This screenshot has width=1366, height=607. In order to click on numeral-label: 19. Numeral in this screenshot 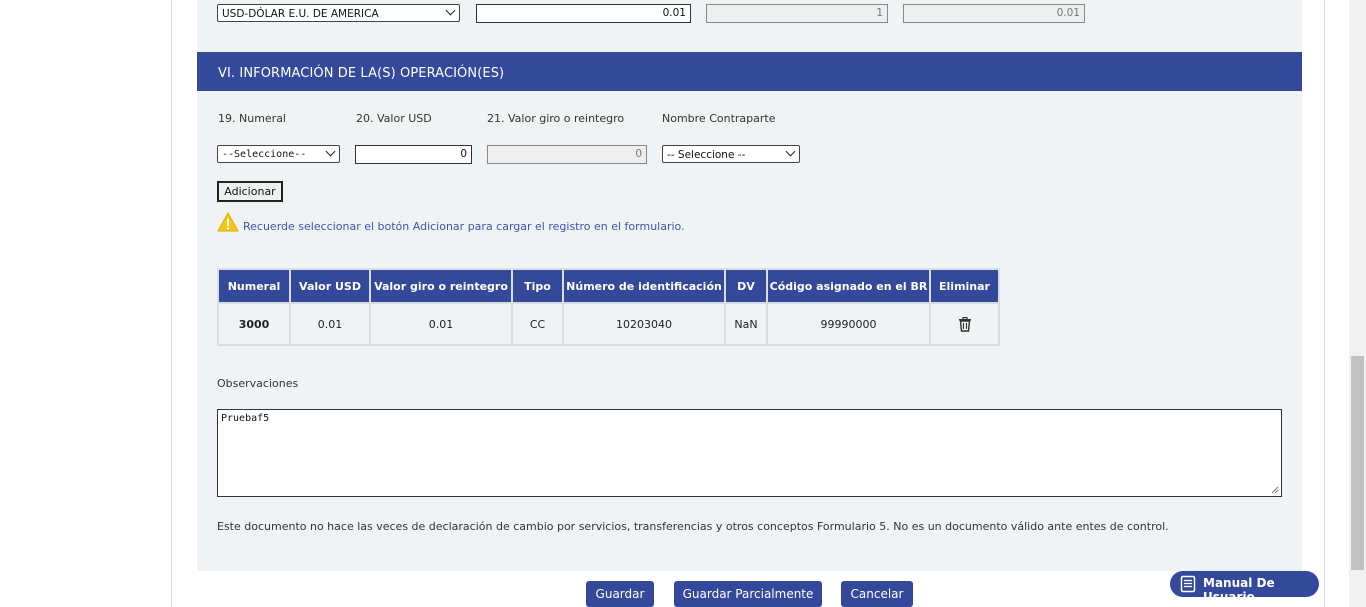, I will do `click(252, 118)`.